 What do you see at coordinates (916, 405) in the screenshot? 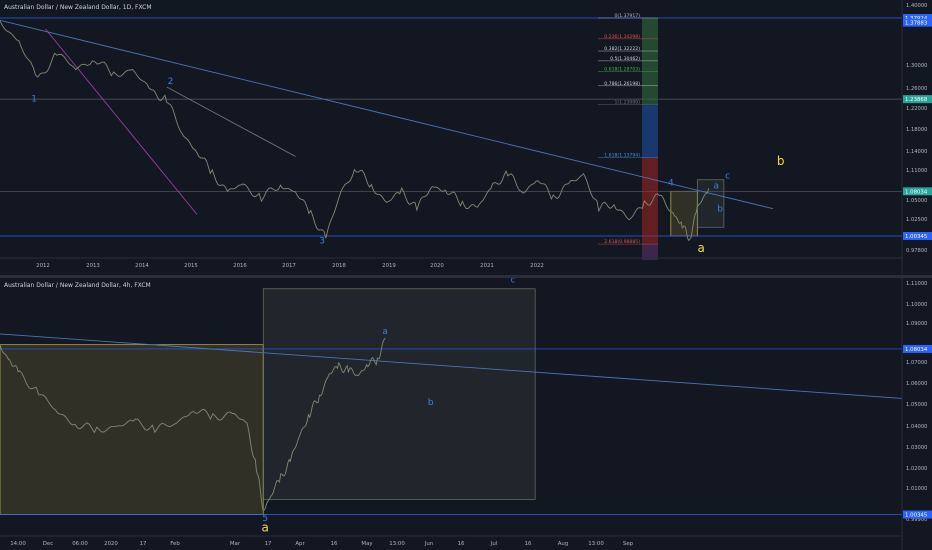
I see `4h-y-tick: 1.05000` at bounding box center [916, 405].